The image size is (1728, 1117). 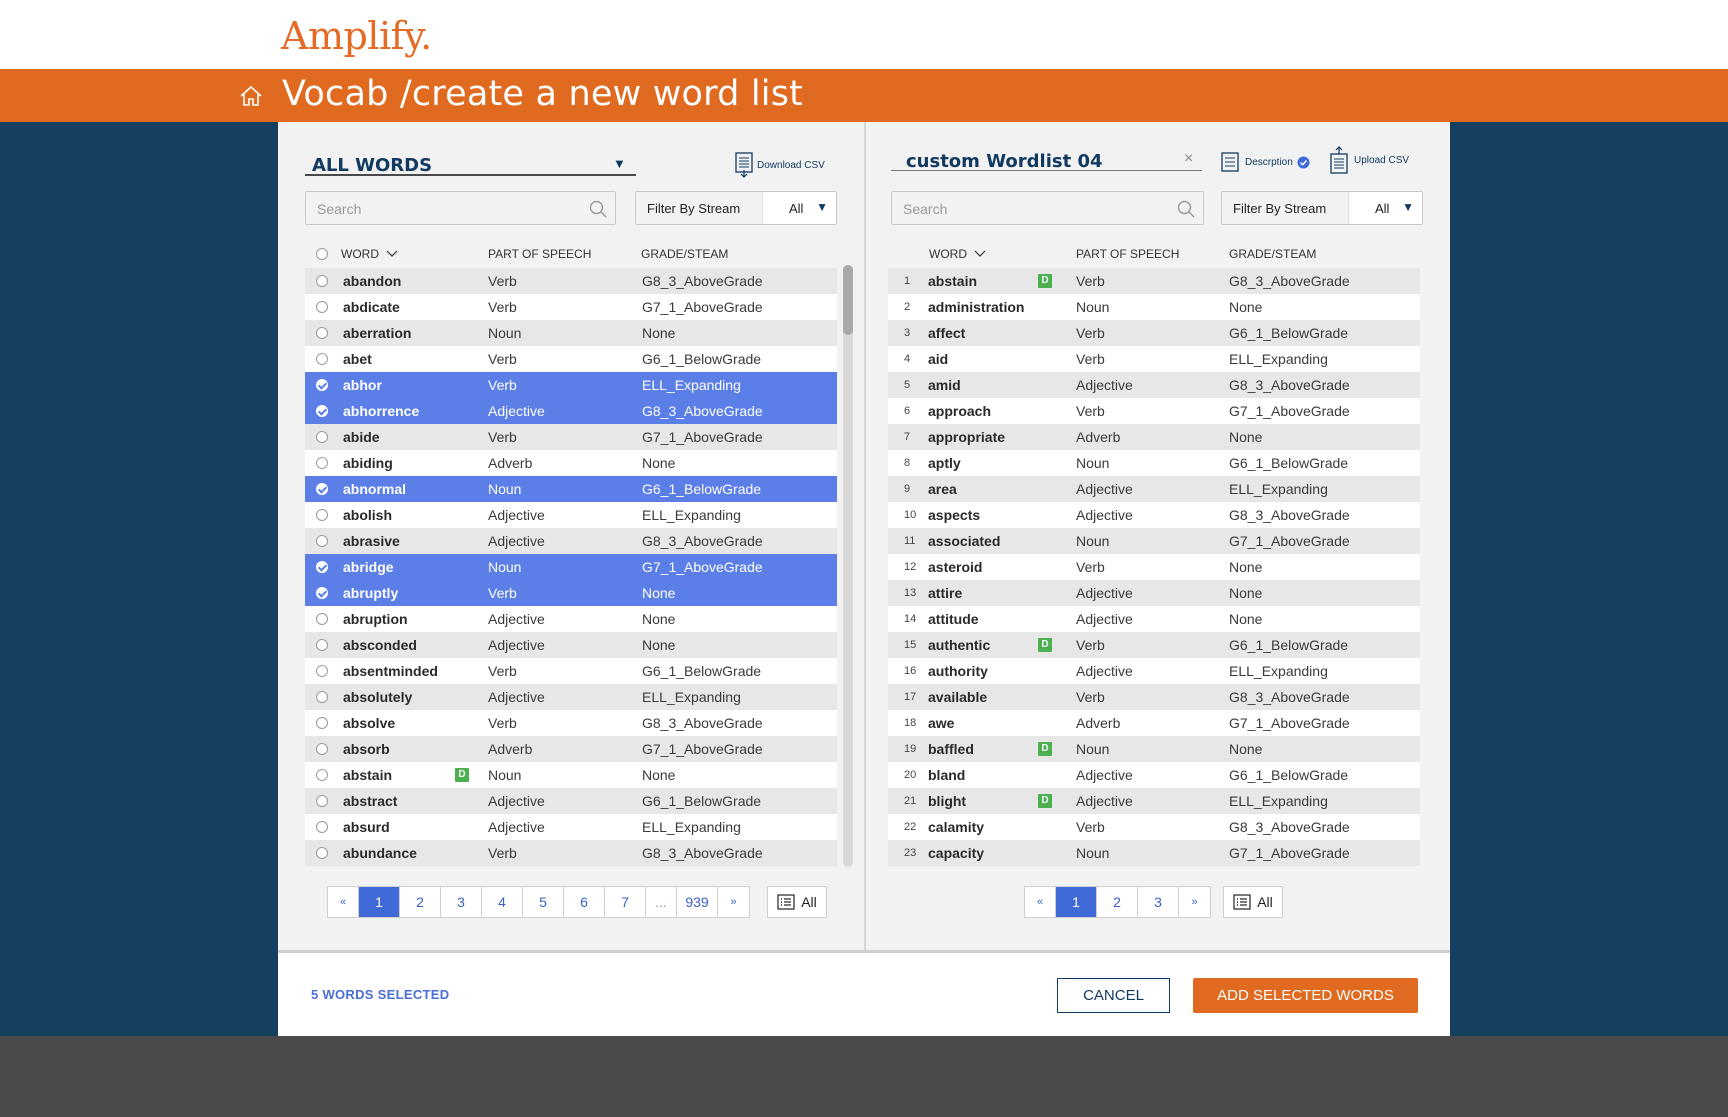 What do you see at coordinates (571, 827) in the screenshot?
I see `table-row: absurd Adjective ELL_Expanding` at bounding box center [571, 827].